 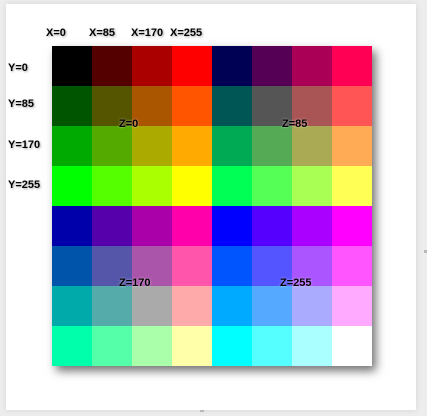 I want to click on y-label-170: Y=170, so click(x=24, y=145).